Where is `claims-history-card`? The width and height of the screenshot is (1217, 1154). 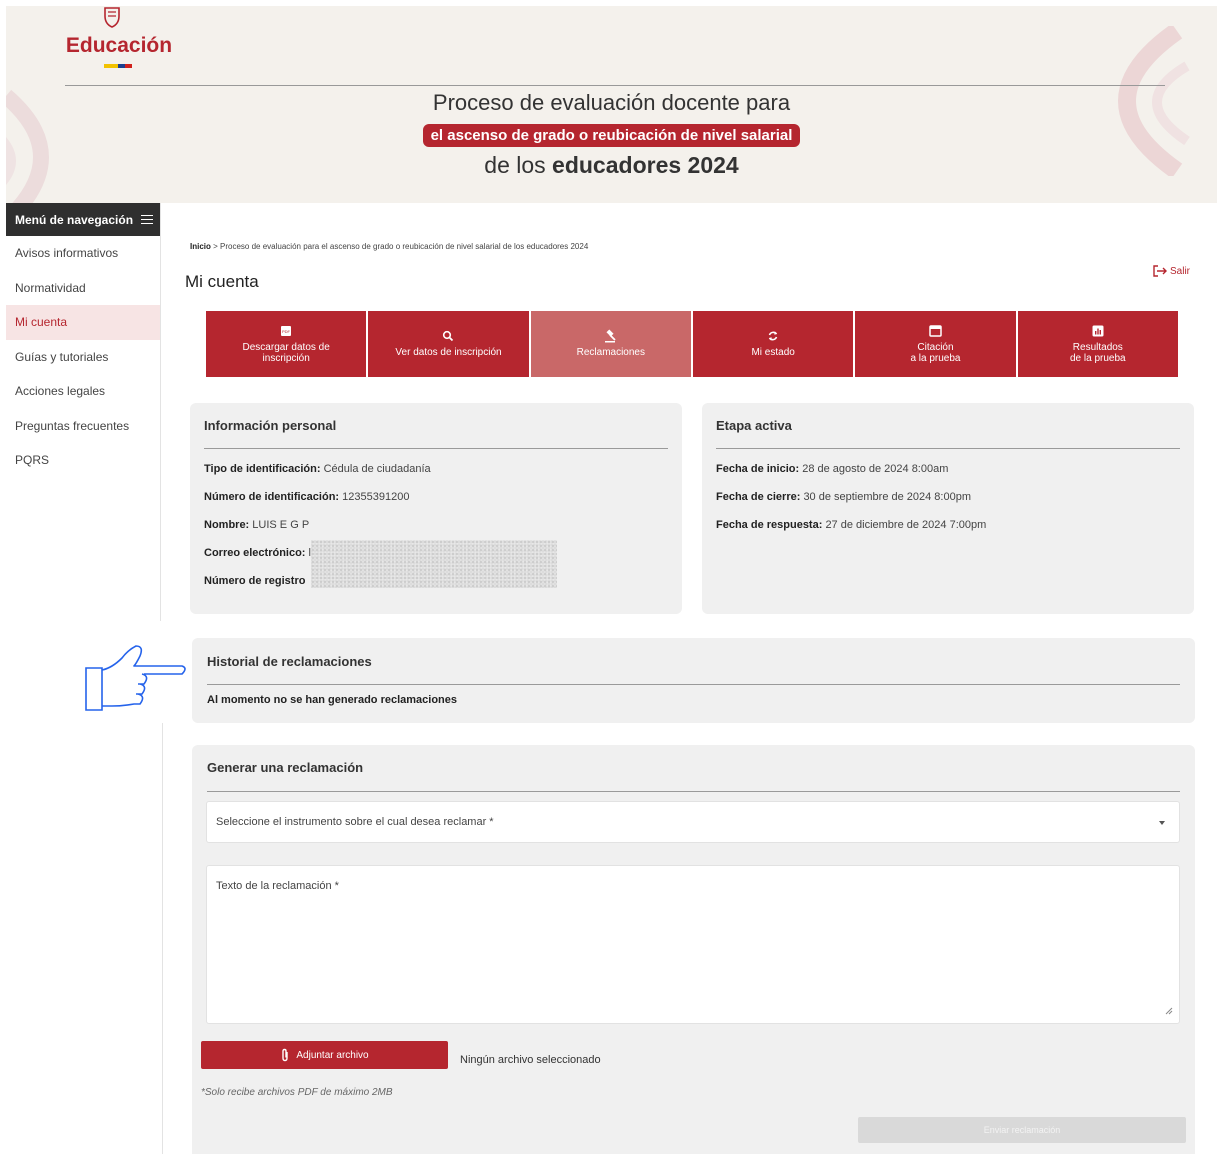 claims-history-card is located at coordinates (693, 680).